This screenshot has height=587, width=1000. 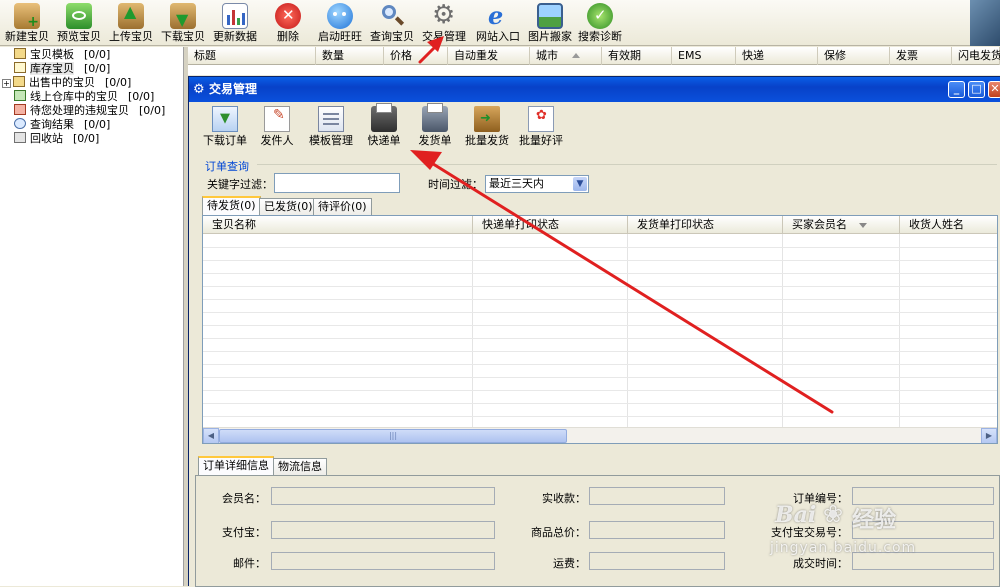 What do you see at coordinates (337, 183) in the screenshot?
I see `keyword-filter-input` at bounding box center [337, 183].